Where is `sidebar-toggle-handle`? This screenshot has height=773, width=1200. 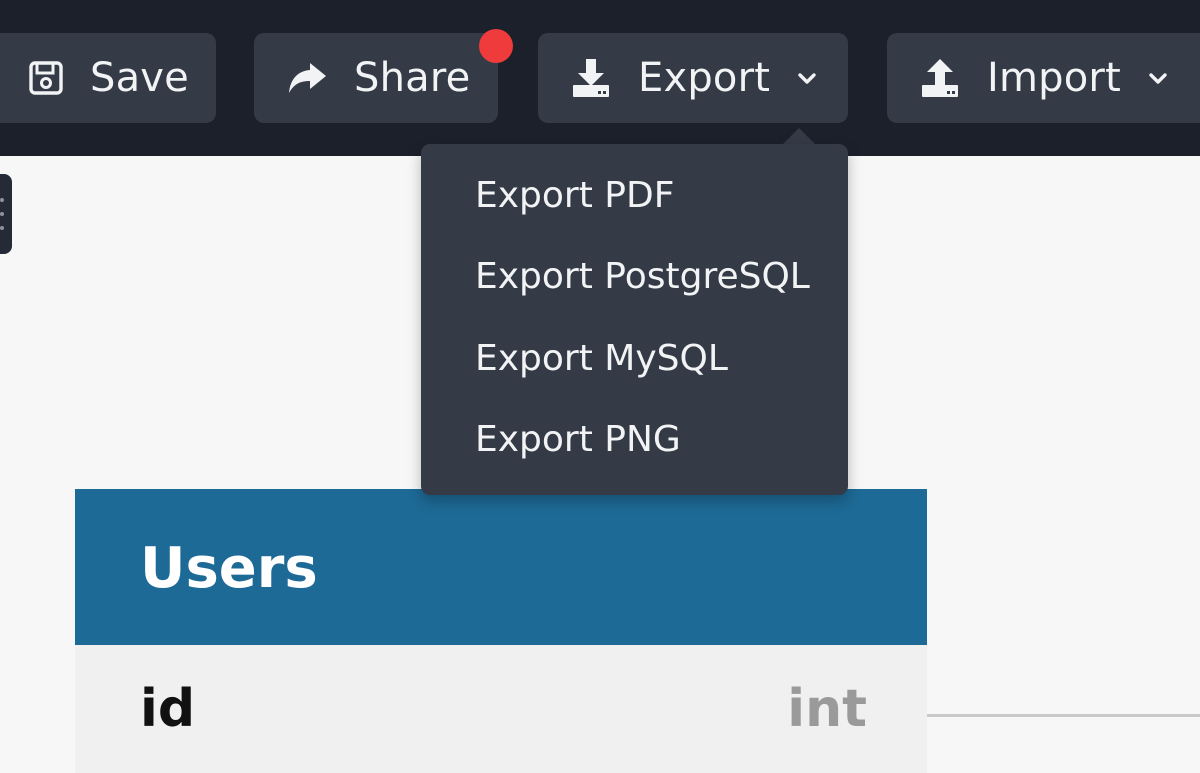 sidebar-toggle-handle is located at coordinates (6, 214).